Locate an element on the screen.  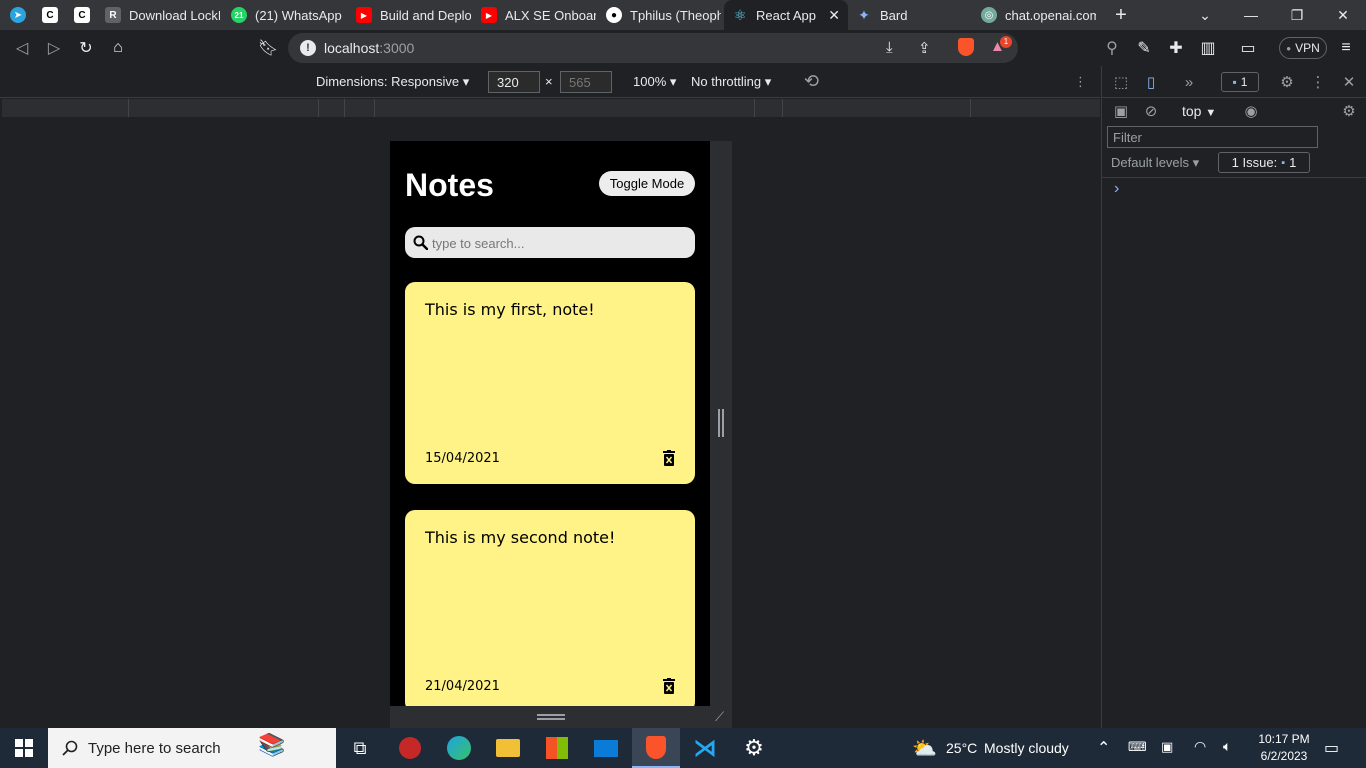
clear-console-icon: ⊘ is located at coordinates (1151, 111).